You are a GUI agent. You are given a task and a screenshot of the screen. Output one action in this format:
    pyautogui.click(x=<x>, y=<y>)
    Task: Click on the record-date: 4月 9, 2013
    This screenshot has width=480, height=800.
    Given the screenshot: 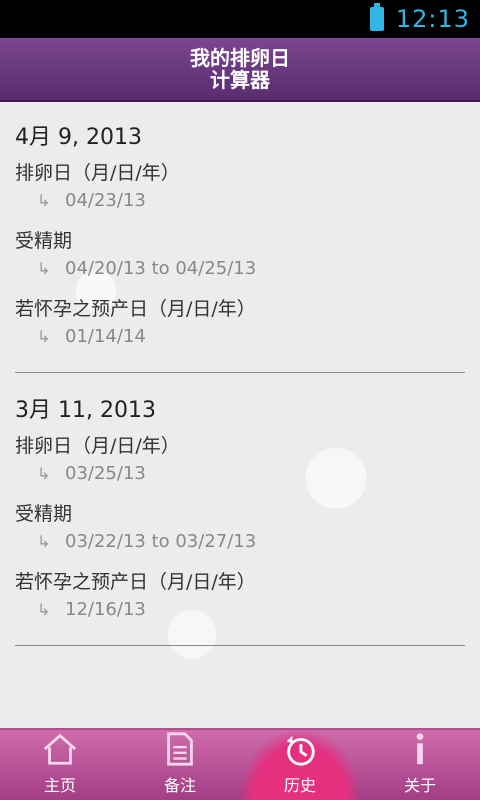 What is the action you would take?
    pyautogui.click(x=78, y=137)
    